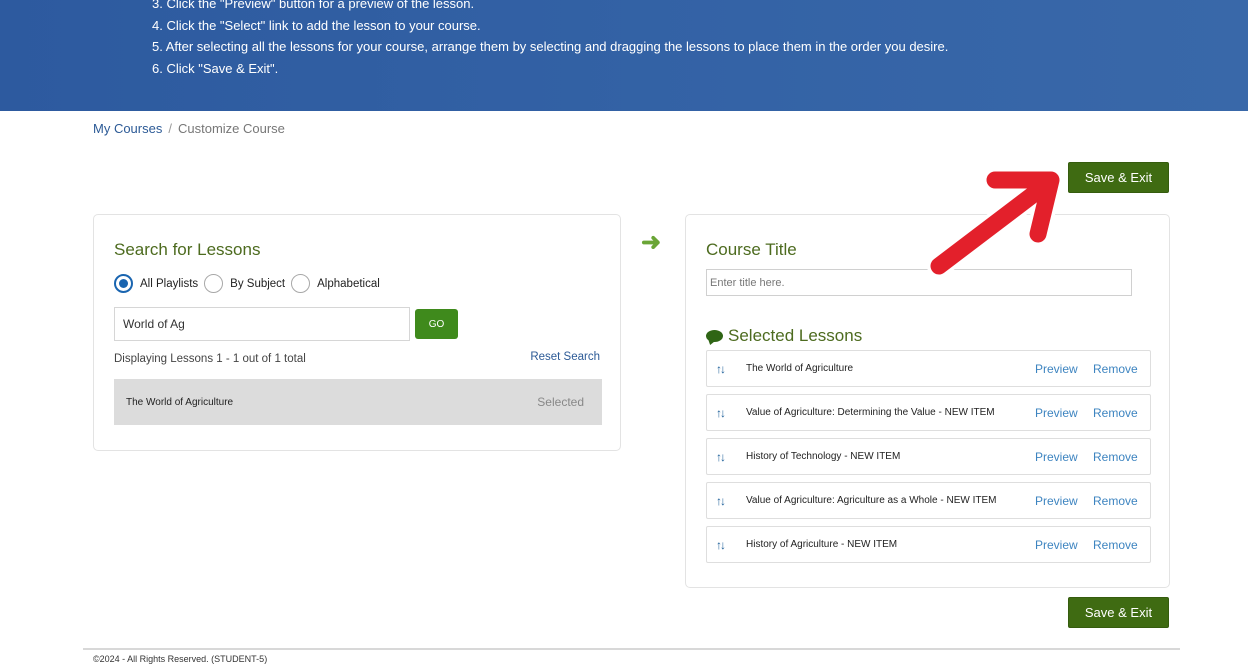 The width and height of the screenshot is (1248, 664). I want to click on selected-lessons-heading: Selected Lessons, so click(784, 336).